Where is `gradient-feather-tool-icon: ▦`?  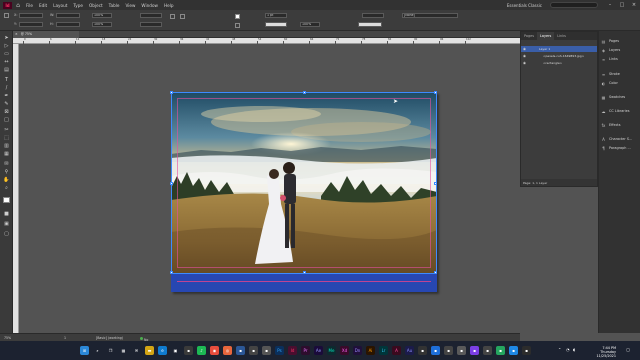
gradient-feather-tool-icon: ▦ is located at coordinates (6, 154).